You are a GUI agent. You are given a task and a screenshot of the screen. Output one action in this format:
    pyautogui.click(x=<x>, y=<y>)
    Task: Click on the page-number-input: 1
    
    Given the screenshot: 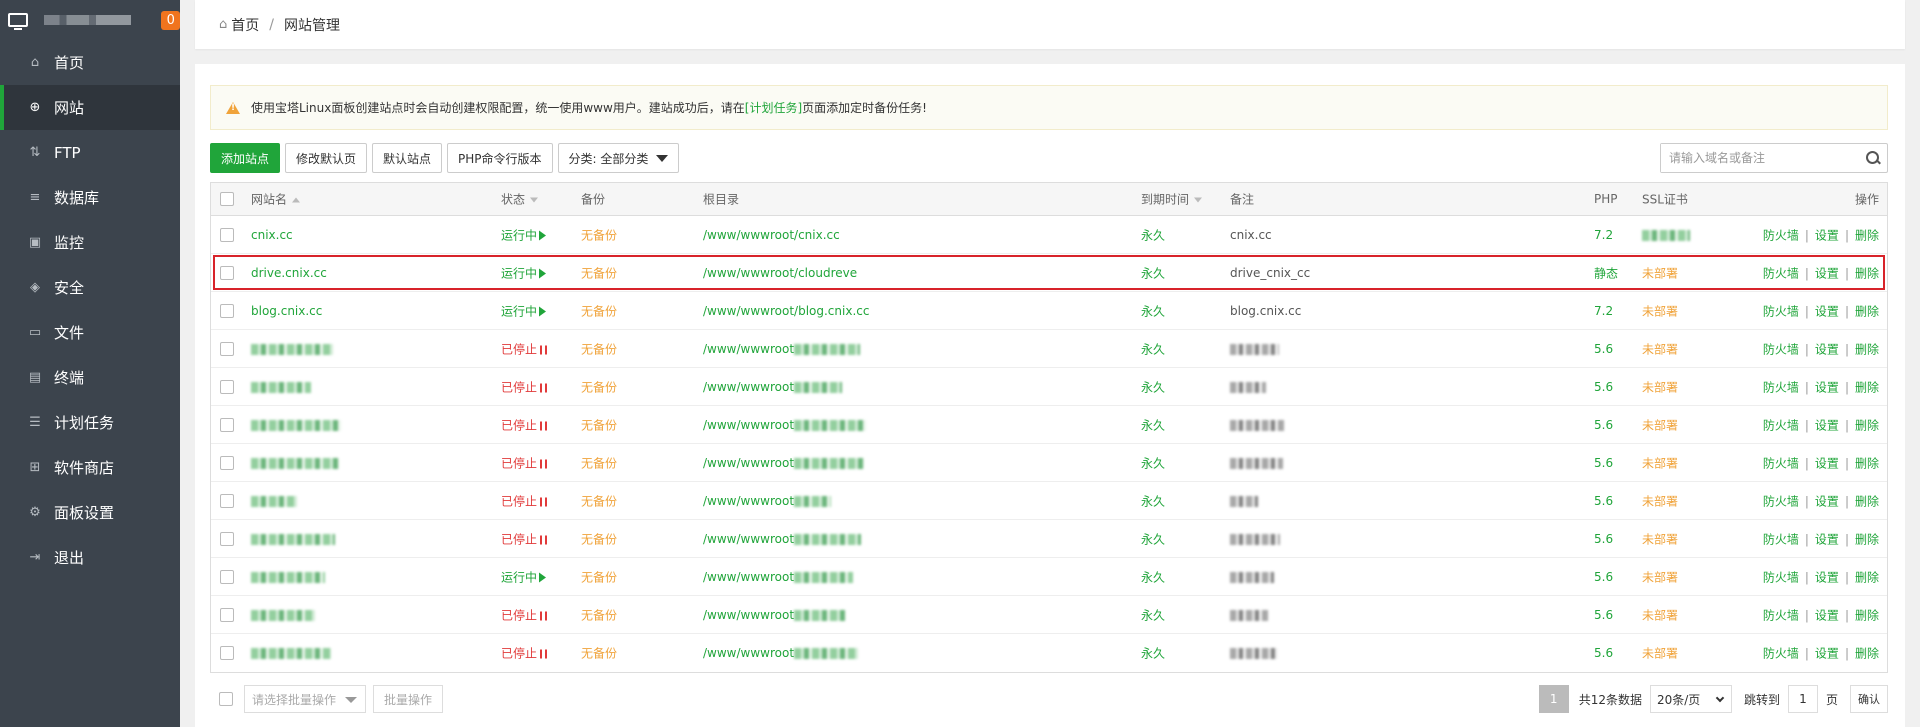 What is the action you would take?
    pyautogui.click(x=1802, y=699)
    